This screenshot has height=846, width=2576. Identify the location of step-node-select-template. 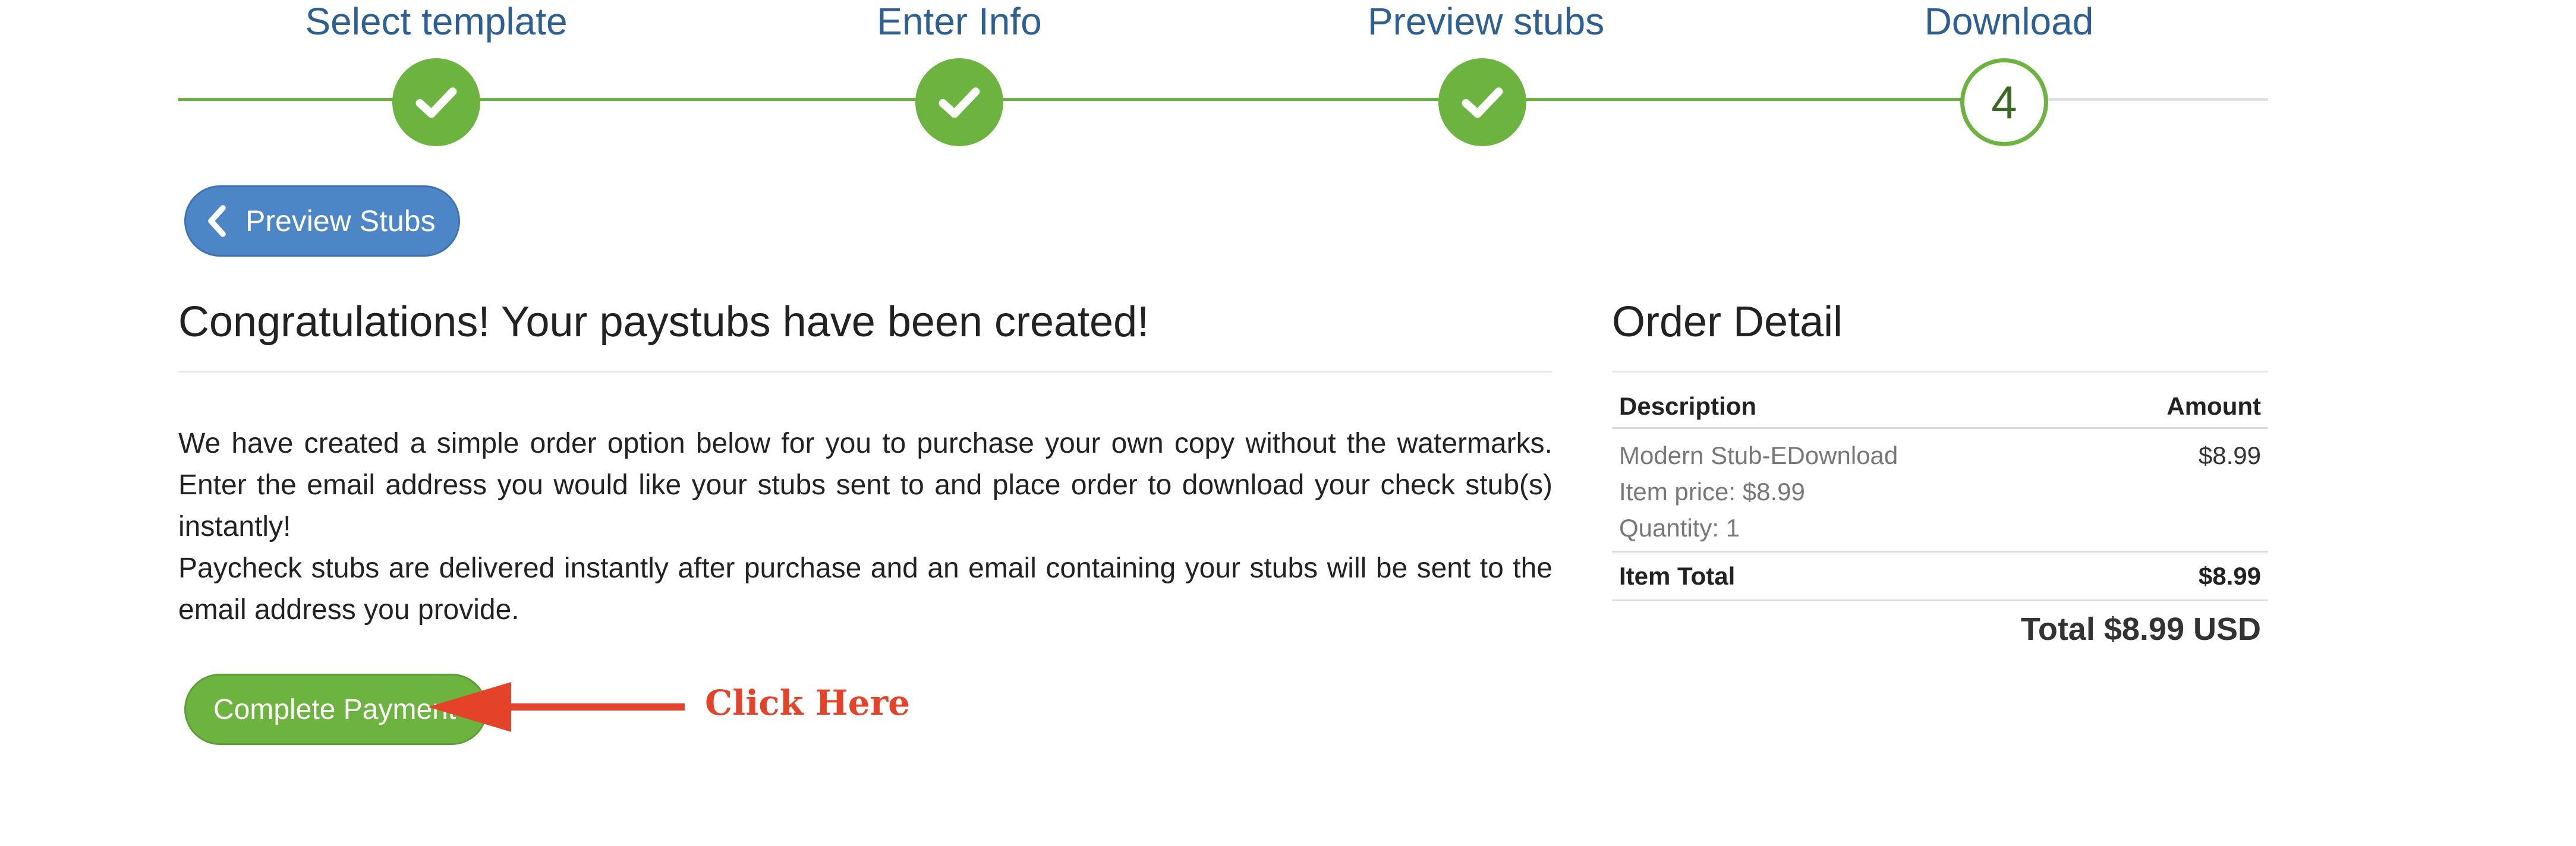
(436, 102).